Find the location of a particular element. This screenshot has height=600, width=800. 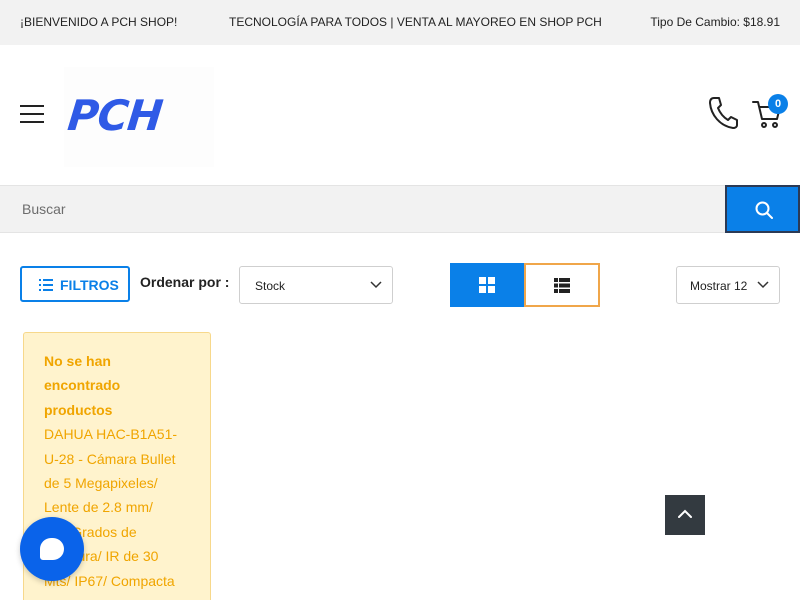

search-bar is located at coordinates (400, 209).